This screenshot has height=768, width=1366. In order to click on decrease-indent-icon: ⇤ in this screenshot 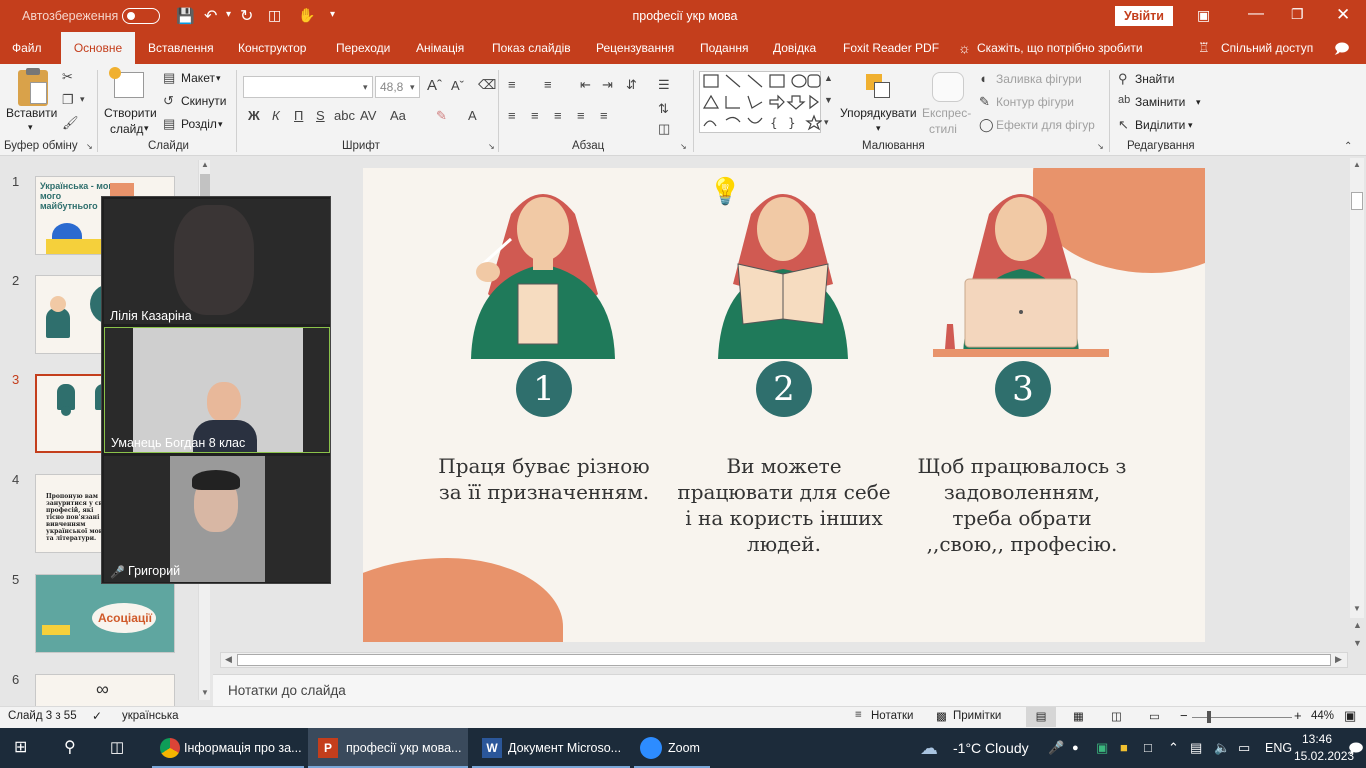, I will do `click(585, 84)`.